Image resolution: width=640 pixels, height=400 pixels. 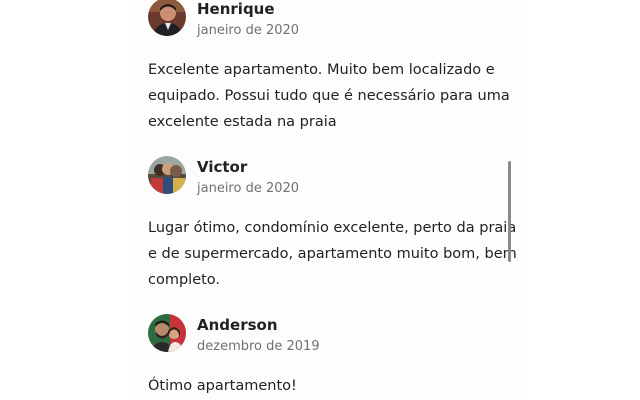 What do you see at coordinates (236, 9) in the screenshot?
I see `reviewer-name: Henrique` at bounding box center [236, 9].